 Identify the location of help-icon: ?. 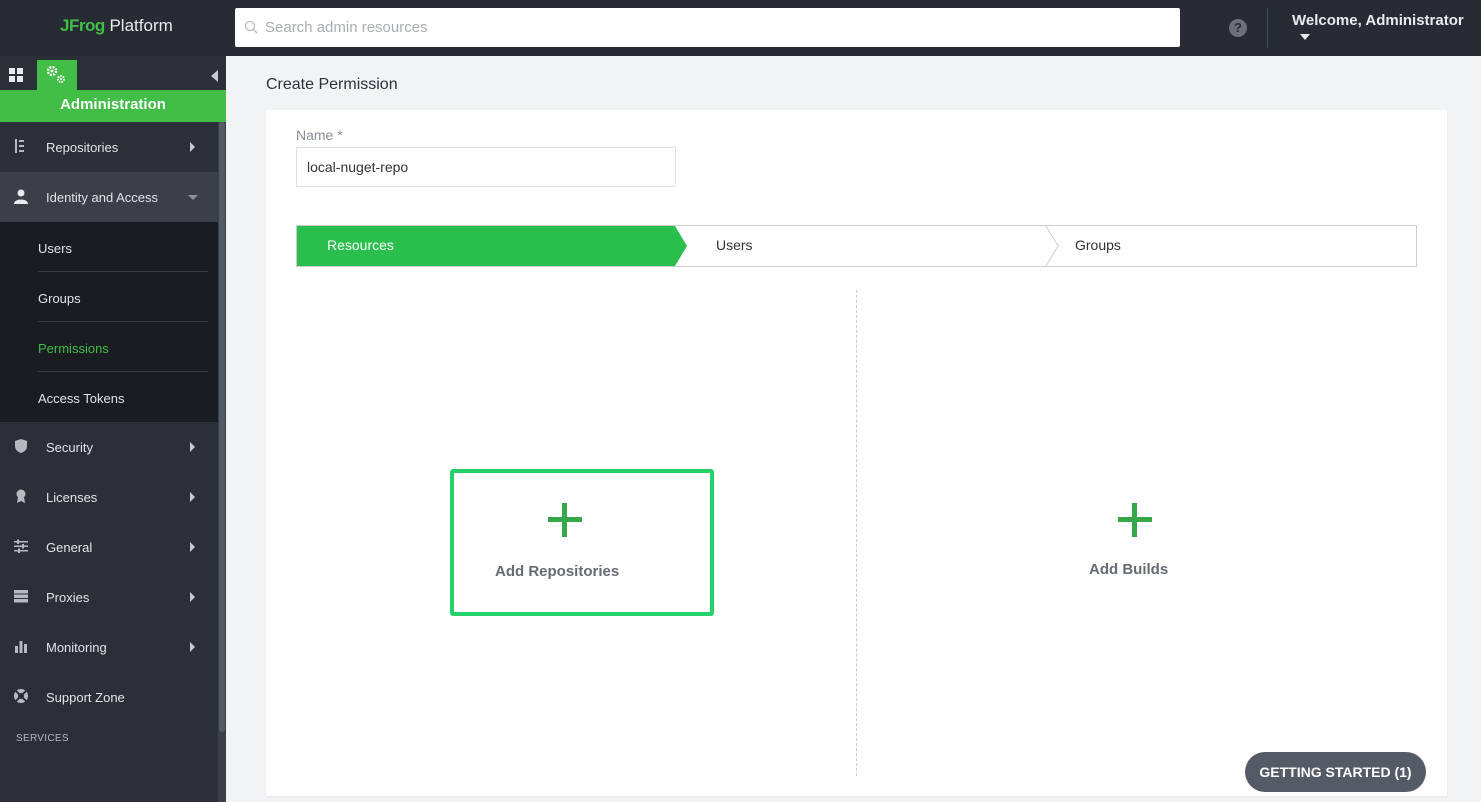
(1238, 28).